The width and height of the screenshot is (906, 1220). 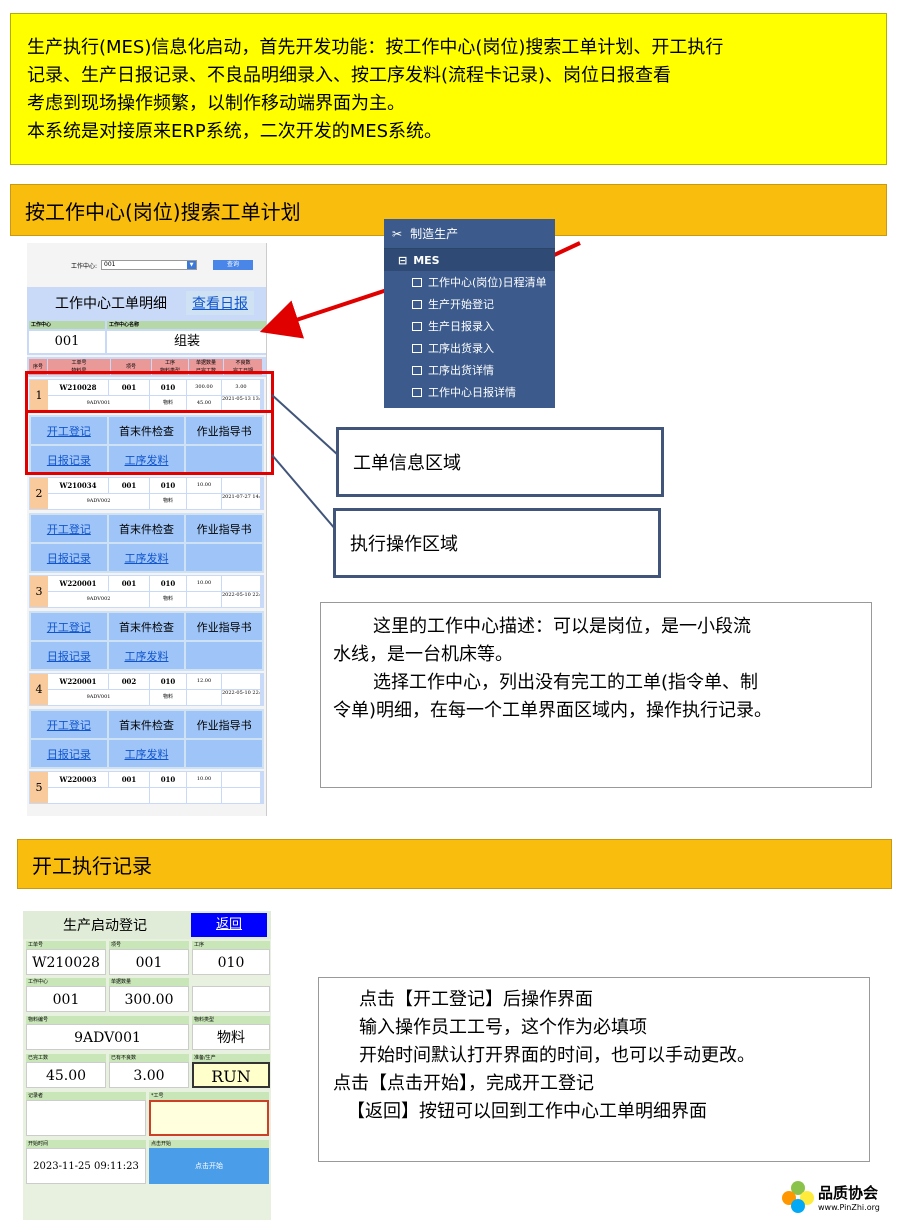 What do you see at coordinates (66, 1075) in the screenshot?
I see `done-qty-field: 45.00` at bounding box center [66, 1075].